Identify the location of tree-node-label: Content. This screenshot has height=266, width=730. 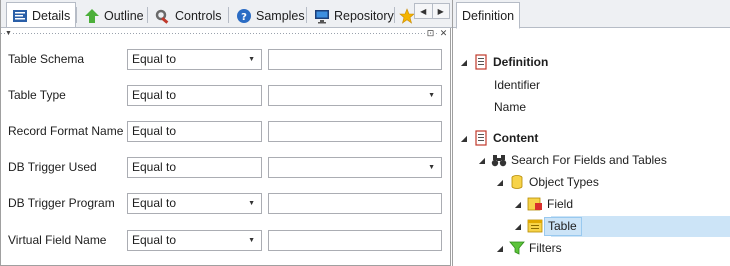
(516, 138).